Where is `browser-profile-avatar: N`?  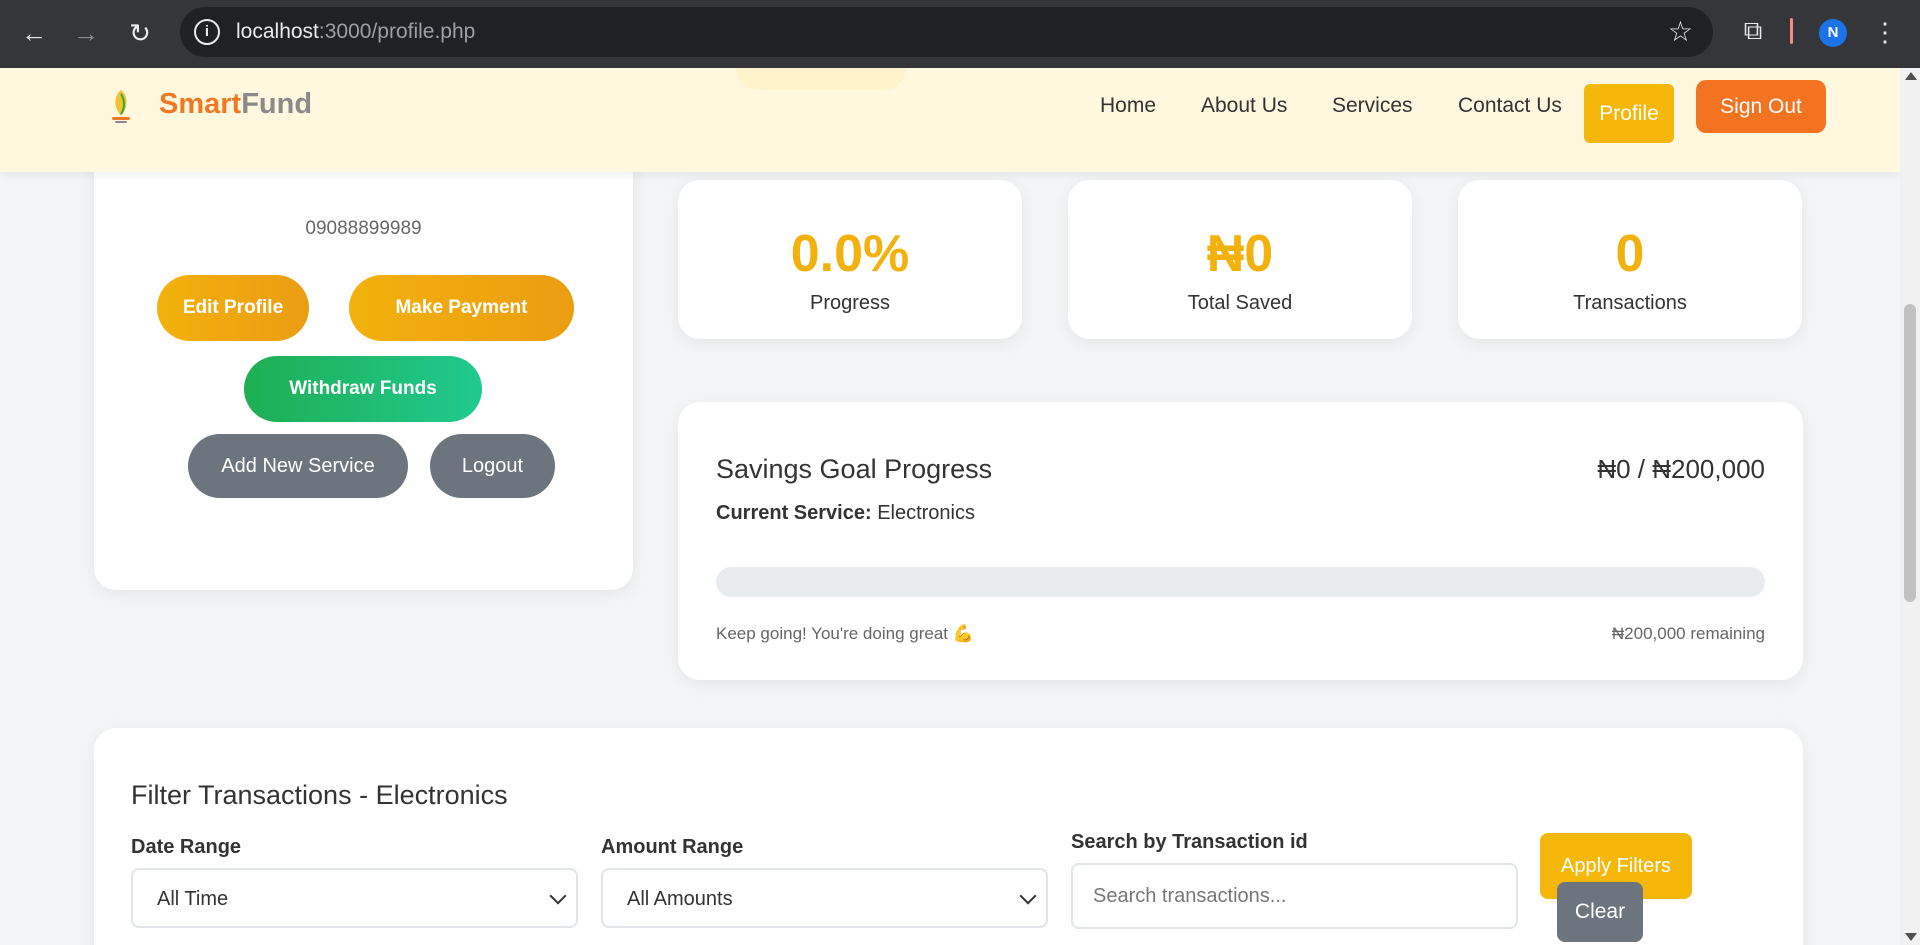
browser-profile-avatar: N is located at coordinates (1833, 33).